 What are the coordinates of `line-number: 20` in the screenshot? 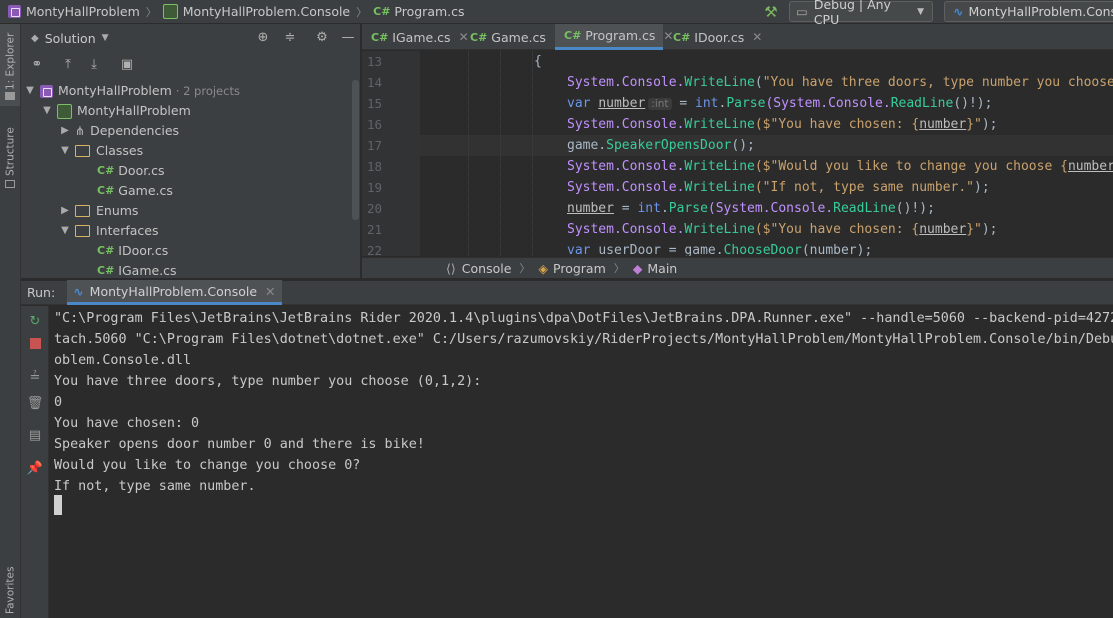 It's located at (374, 208).